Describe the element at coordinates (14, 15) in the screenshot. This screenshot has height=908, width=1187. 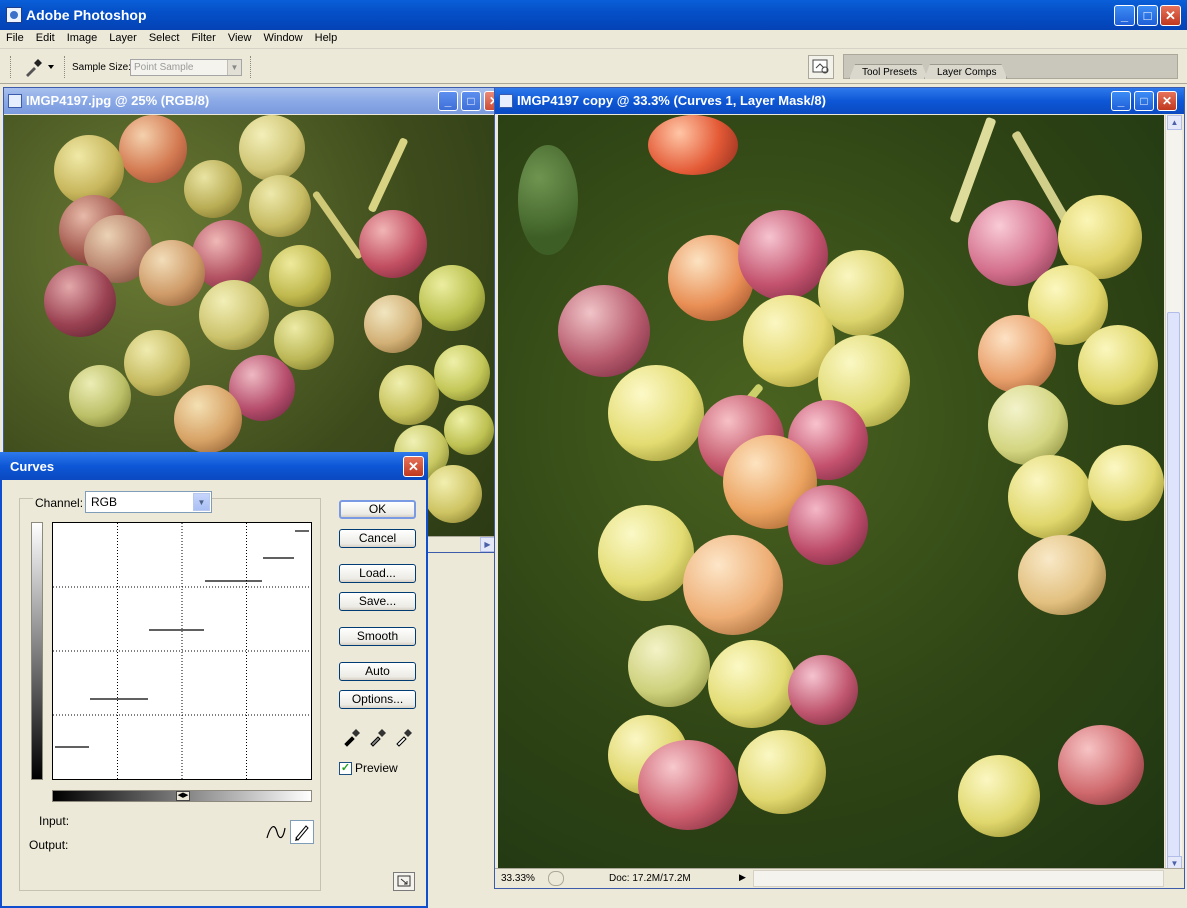
I see `photoshop-app-icon` at that location.